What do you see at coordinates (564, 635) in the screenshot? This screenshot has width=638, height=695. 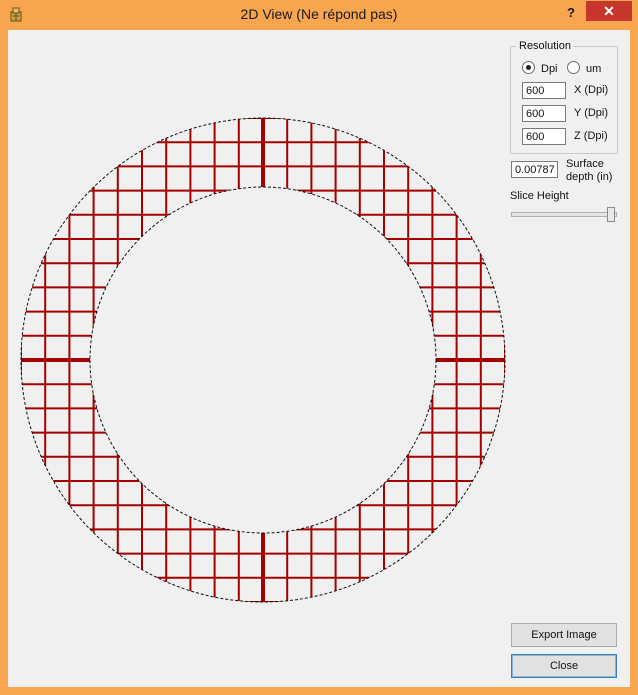 I see `export-image-button: Export Image` at bounding box center [564, 635].